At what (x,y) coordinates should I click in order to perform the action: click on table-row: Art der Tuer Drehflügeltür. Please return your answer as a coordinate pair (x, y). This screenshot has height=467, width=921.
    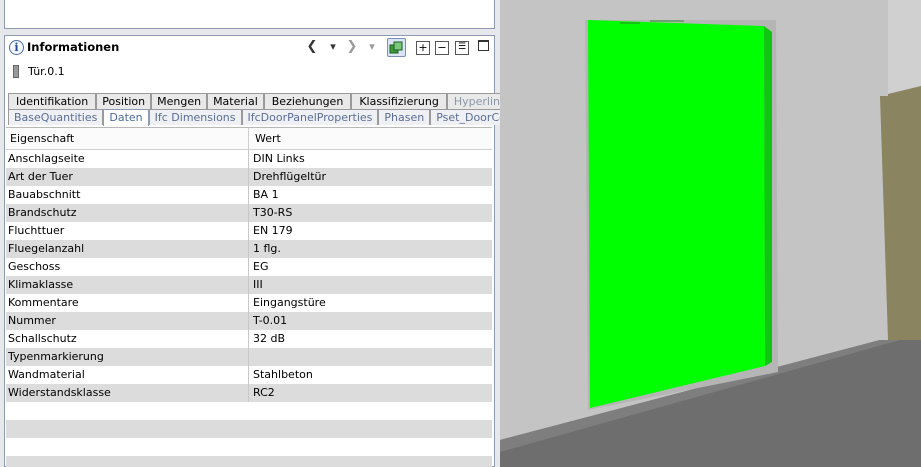
    Looking at the image, I should click on (249, 177).